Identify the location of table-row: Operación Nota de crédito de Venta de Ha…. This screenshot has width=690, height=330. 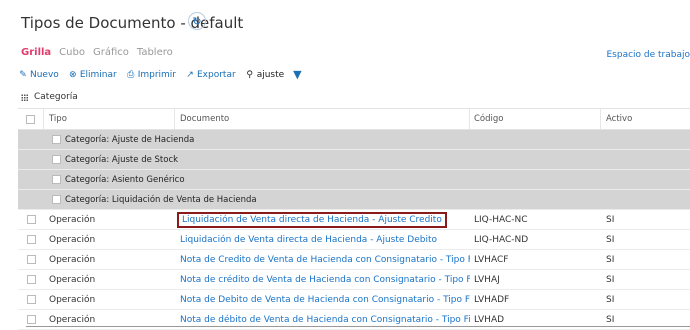
(354, 280).